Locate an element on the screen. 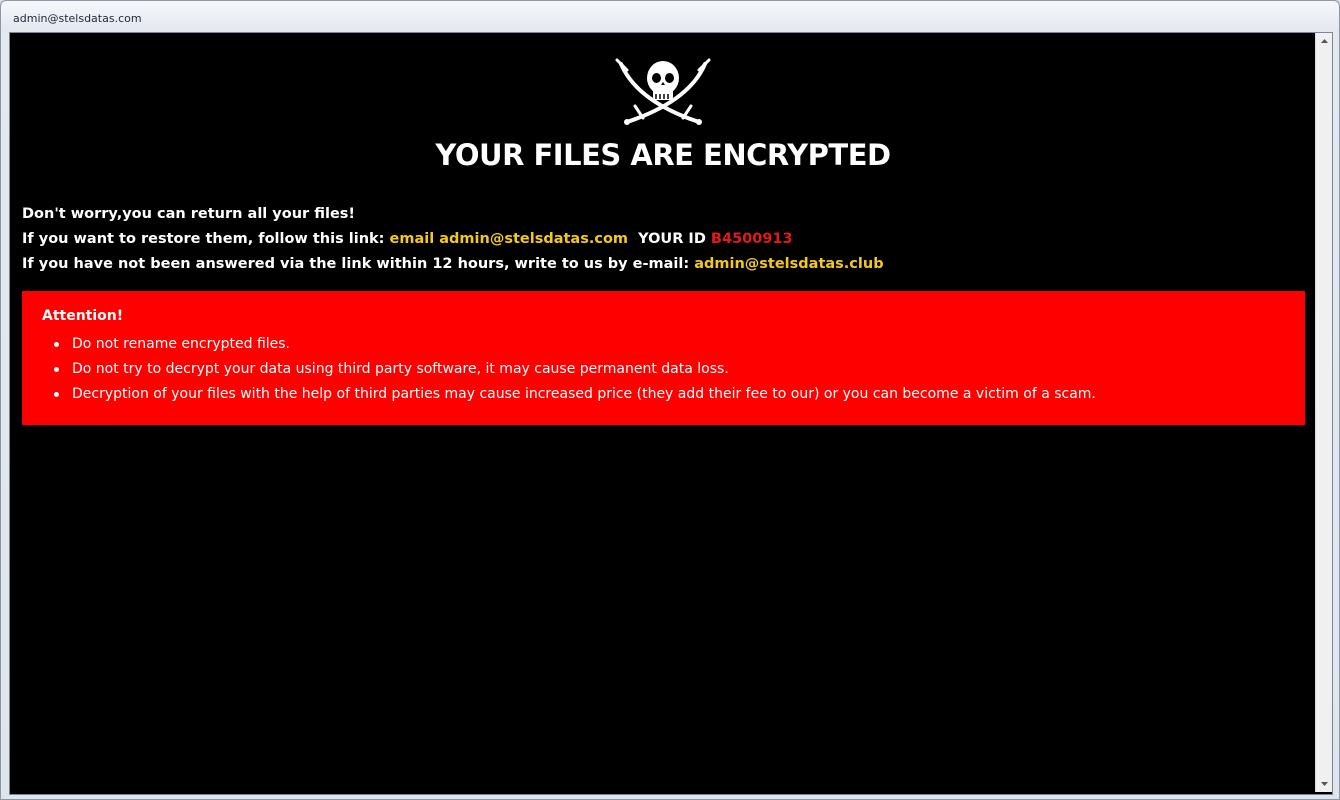  id-label: YOUR ID is located at coordinates (672, 239).